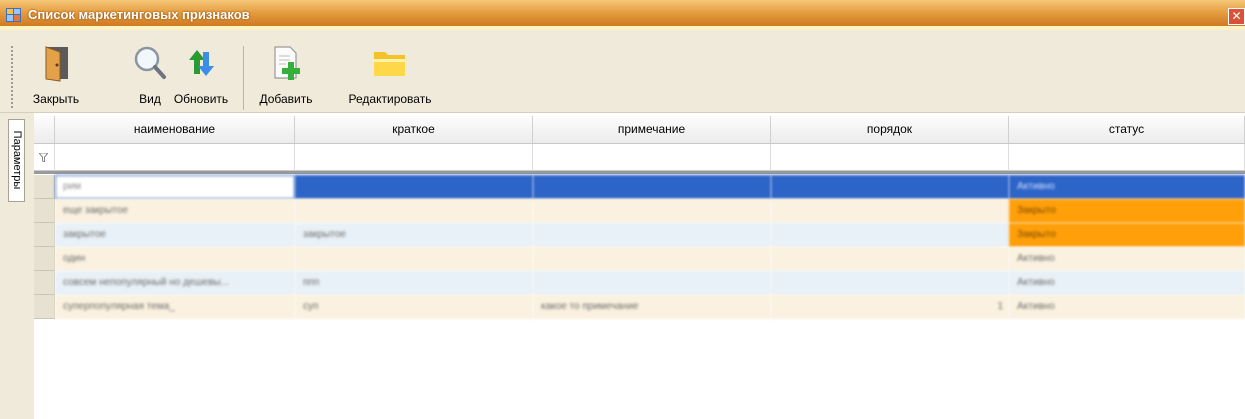 The width and height of the screenshot is (1245, 419). Describe the element at coordinates (175, 187) in the screenshot. I see `cell-name: рим` at that location.